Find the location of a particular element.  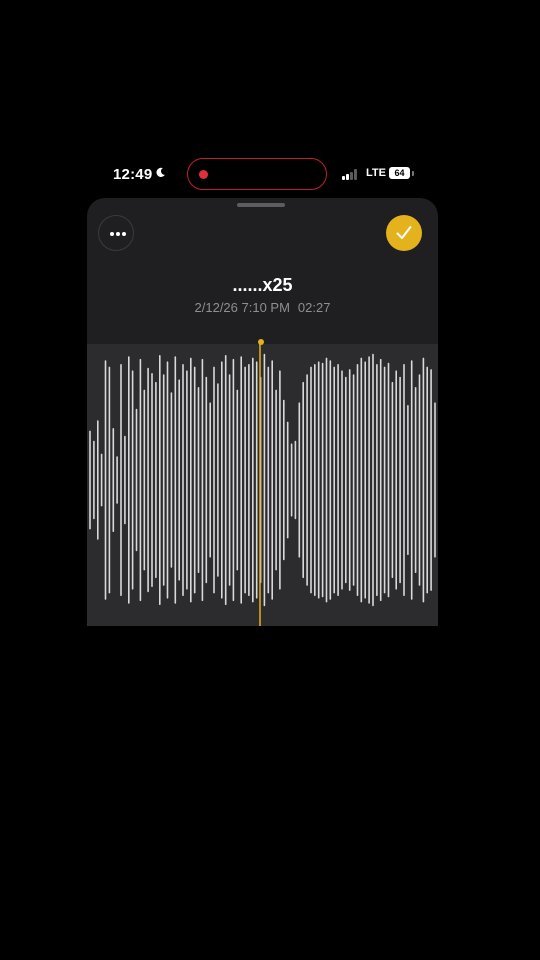

dynamic-island-recording is located at coordinates (257, 174).